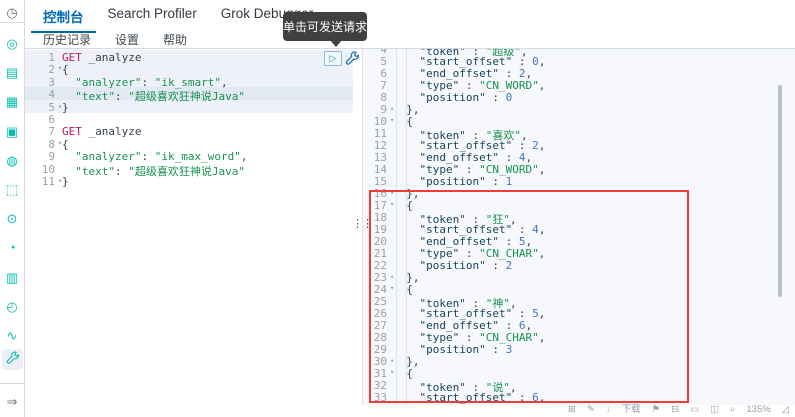 This screenshot has height=417, width=795. Describe the element at coordinates (336, 43) in the screenshot. I see `tooltip-arrow` at that location.